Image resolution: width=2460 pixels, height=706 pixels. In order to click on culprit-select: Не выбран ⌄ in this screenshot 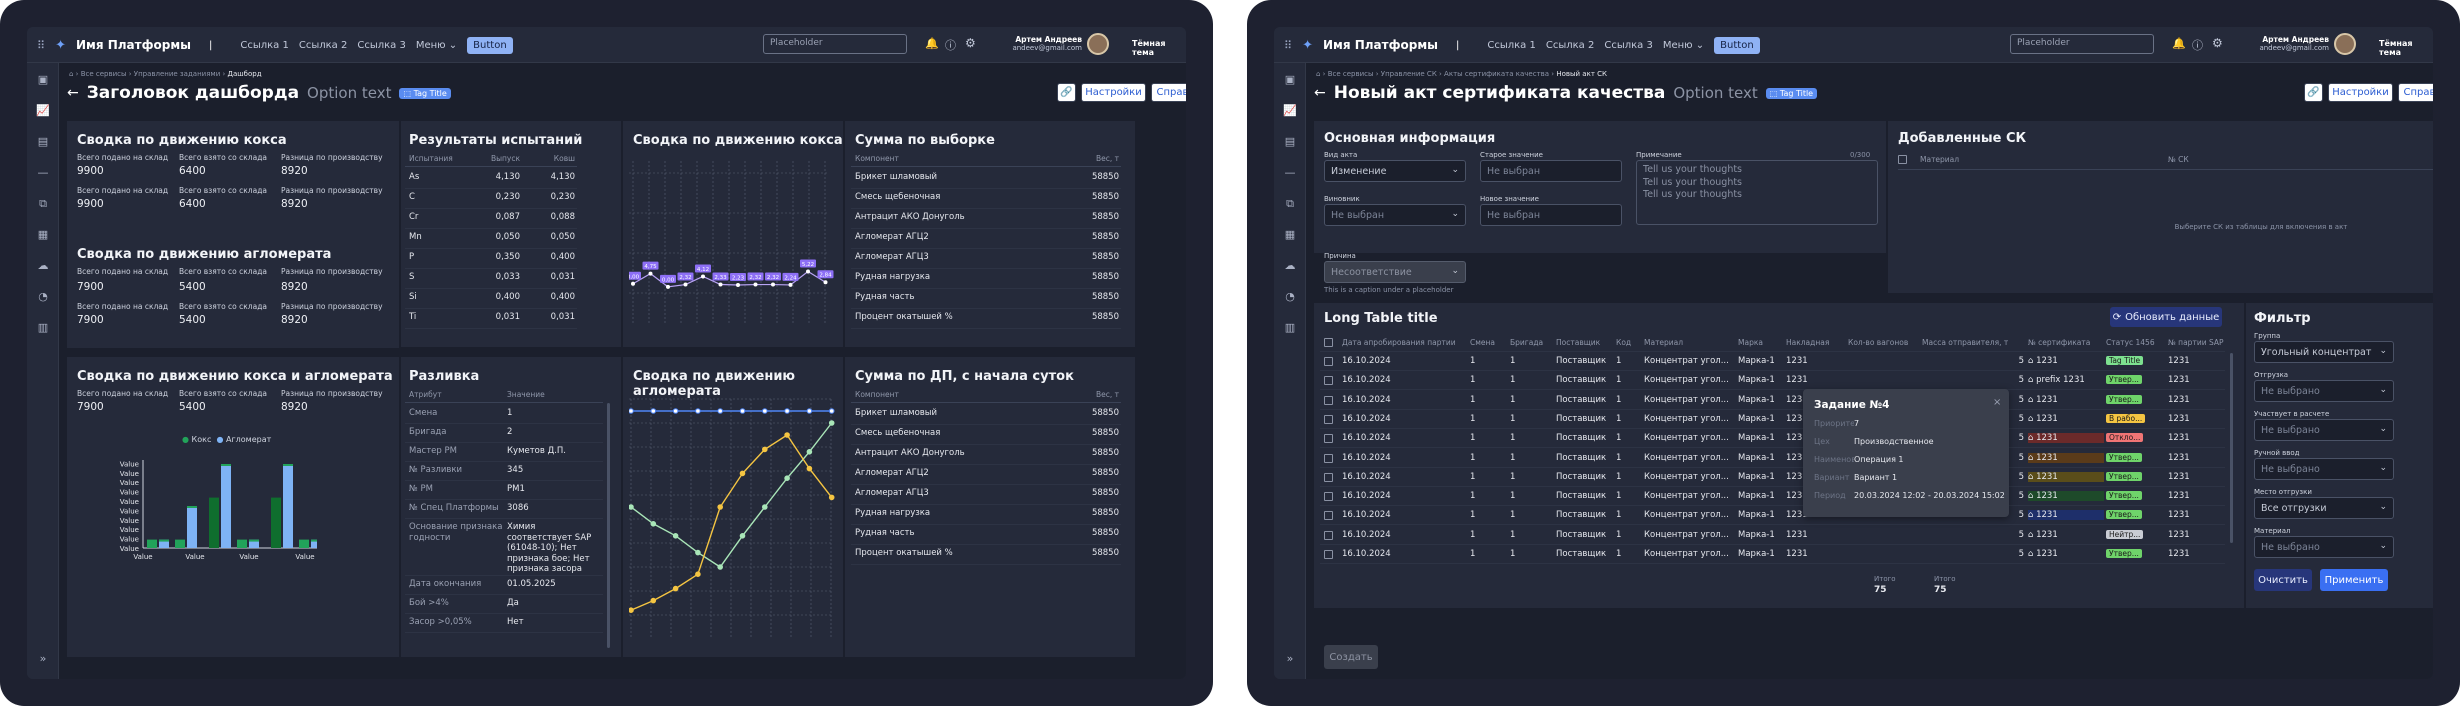, I will do `click(1395, 215)`.